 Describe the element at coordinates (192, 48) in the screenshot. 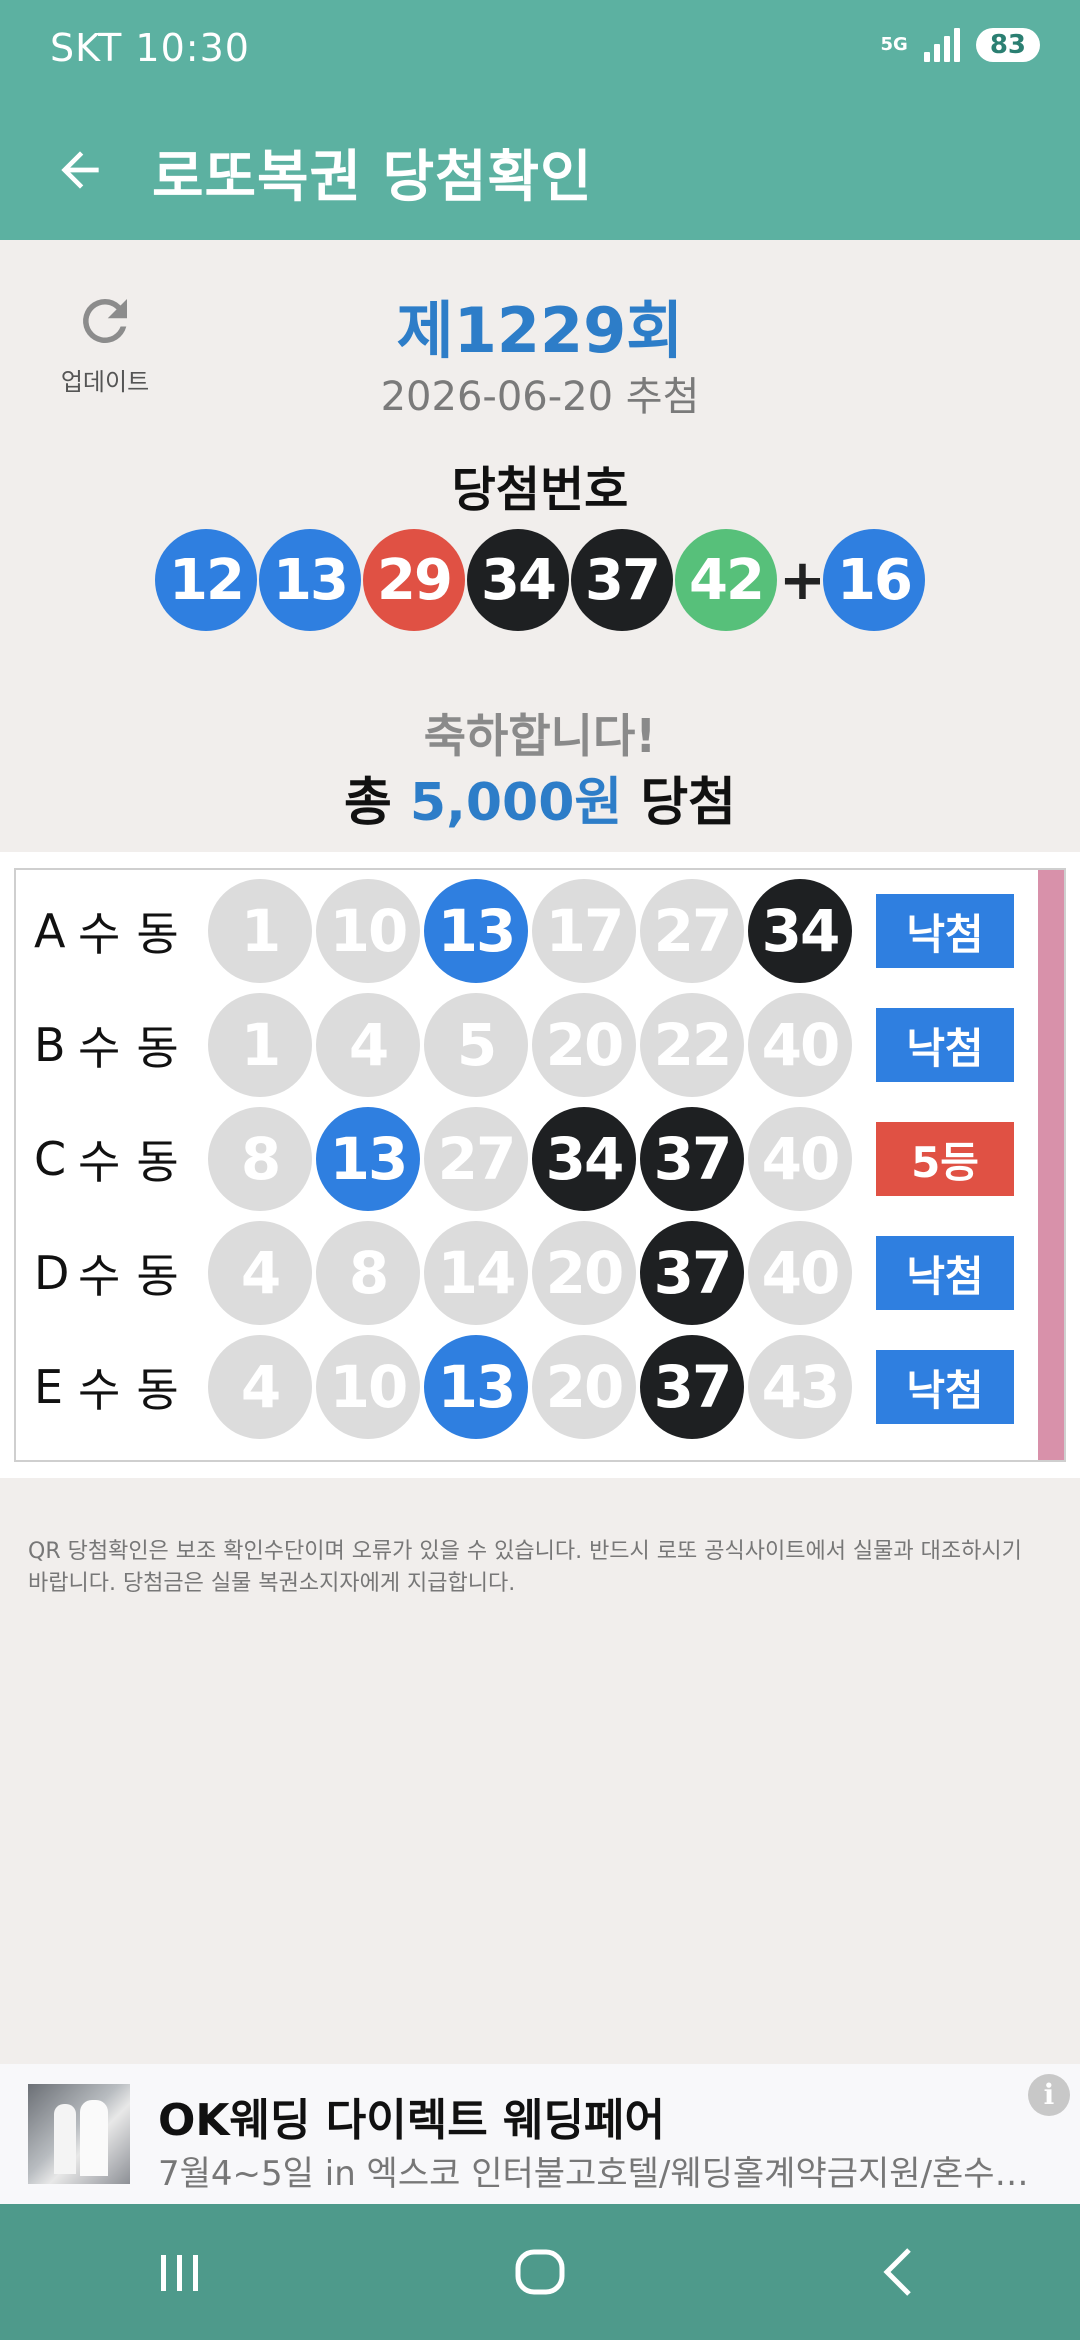

I see `clock: 10:30` at that location.